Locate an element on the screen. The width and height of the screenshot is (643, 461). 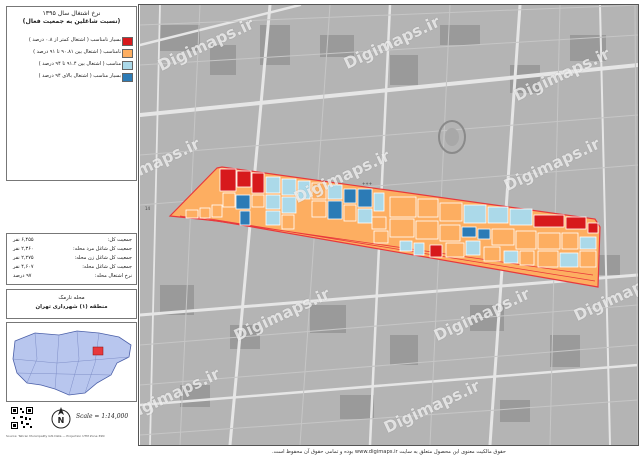
region-box: محله نارمک منطقه (۱) شهرداری تهران is located at coordinates (71, 304).